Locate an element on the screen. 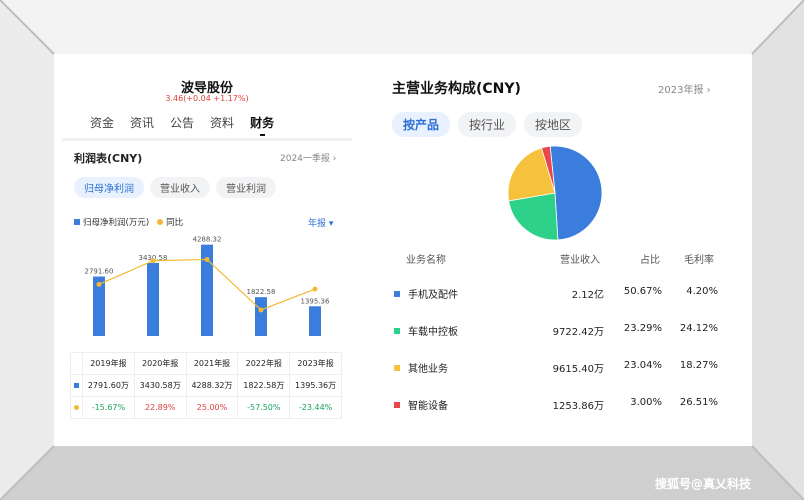 This screenshot has width=804, height=500. business-period-link: 2023年报 › is located at coordinates (684, 88).